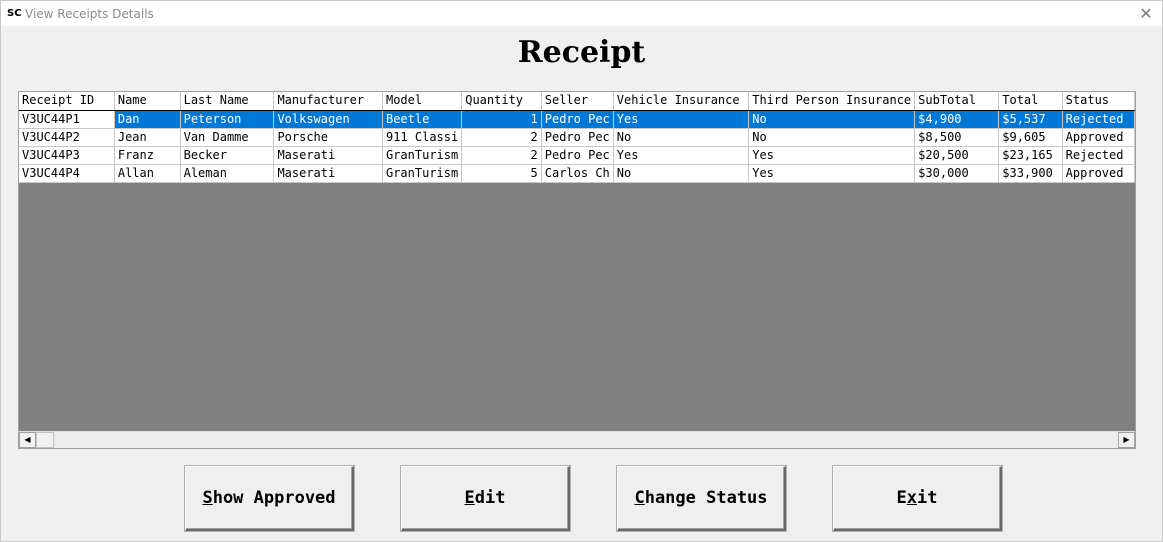 The width and height of the screenshot is (1163, 542). What do you see at coordinates (14, 13) in the screenshot?
I see `app-icon: SC` at bounding box center [14, 13].